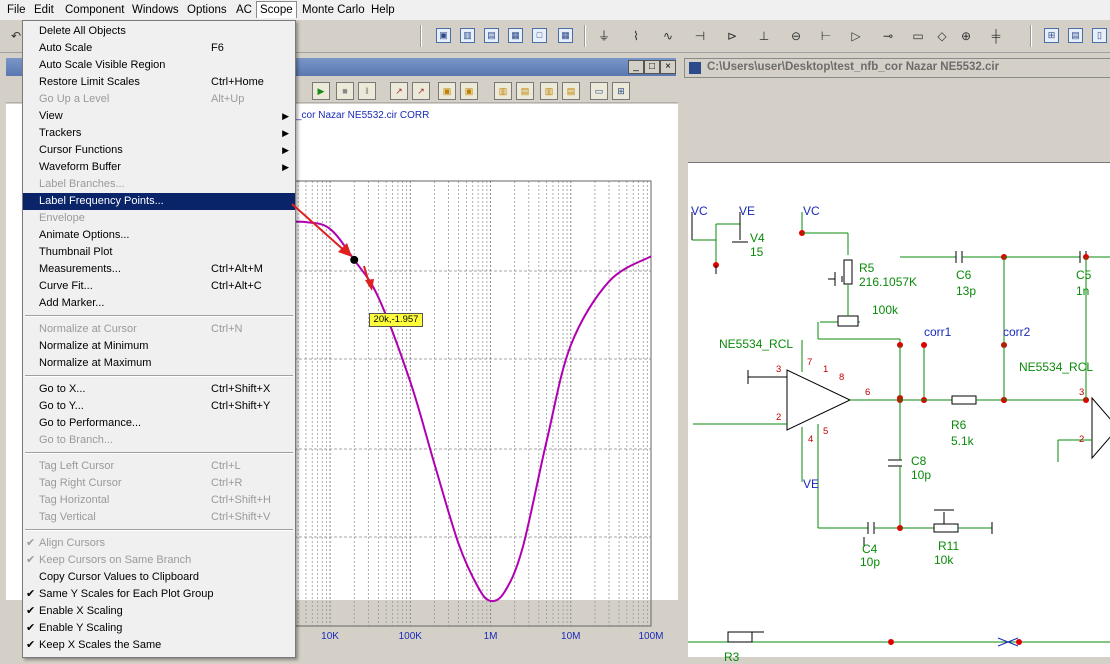 This screenshot has height=664, width=1110. Describe the element at coordinates (159, 99) in the screenshot. I see `menu-item-go-up-a-level: Go Up a Level Alt+Up` at that location.